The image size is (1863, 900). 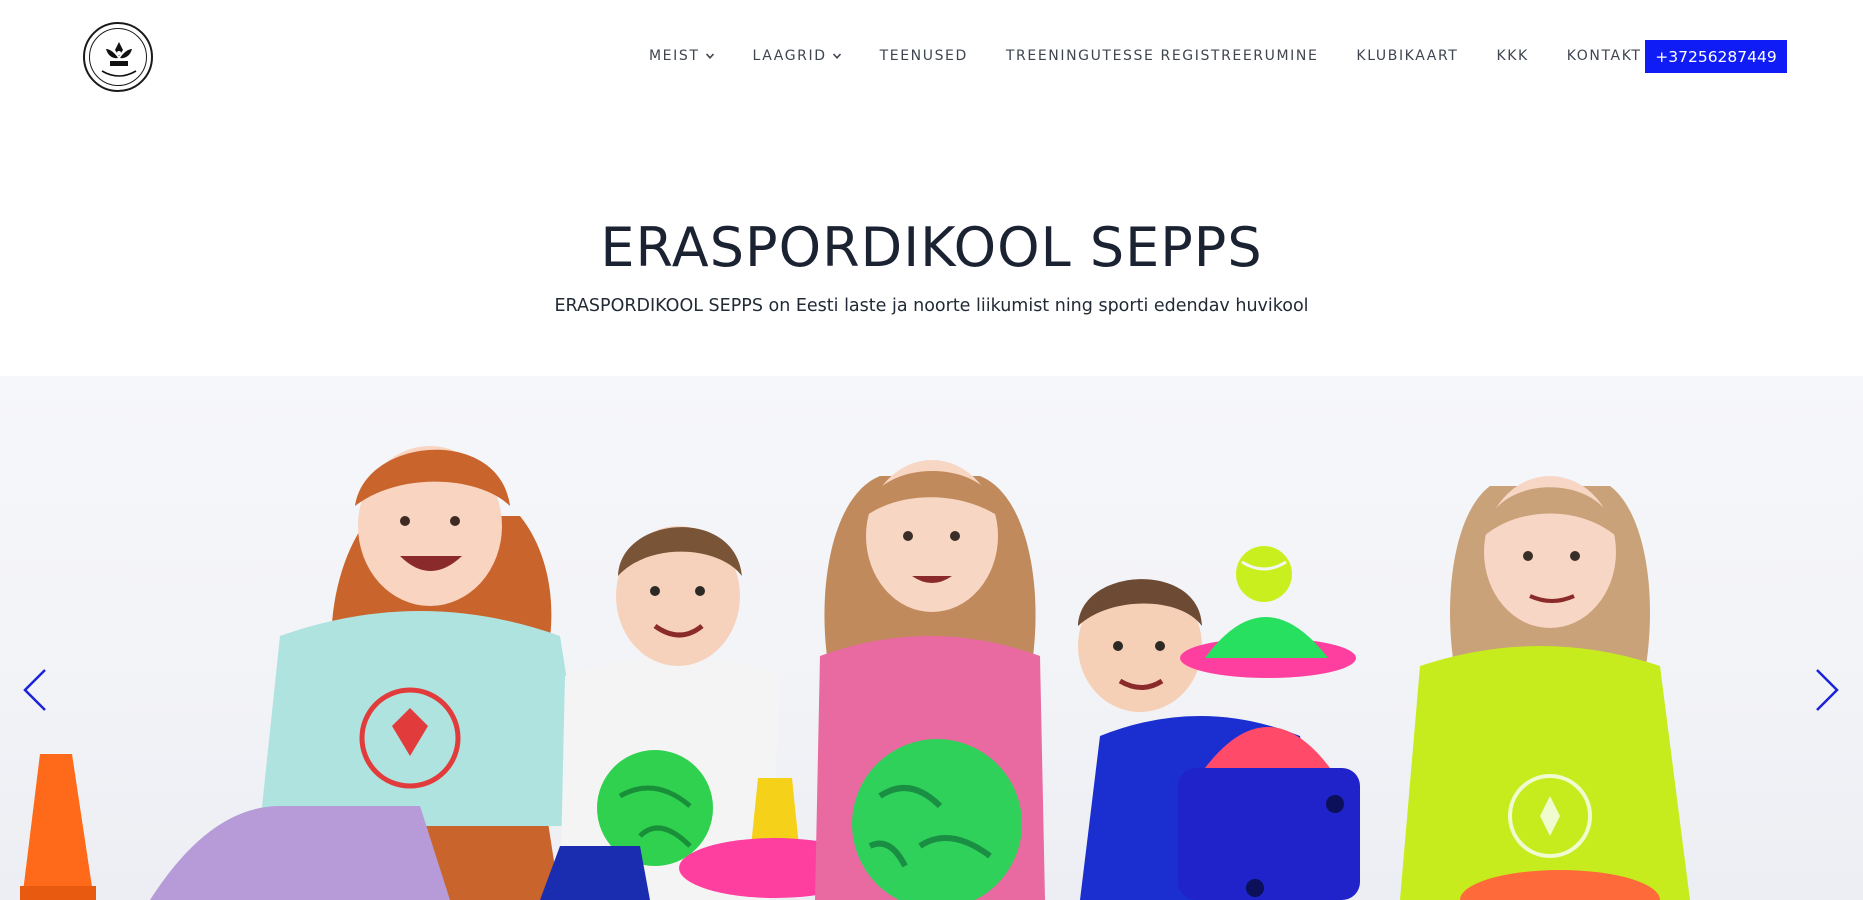 What do you see at coordinates (1716, 56) in the screenshot?
I see `phone-button: +37256287449` at bounding box center [1716, 56].